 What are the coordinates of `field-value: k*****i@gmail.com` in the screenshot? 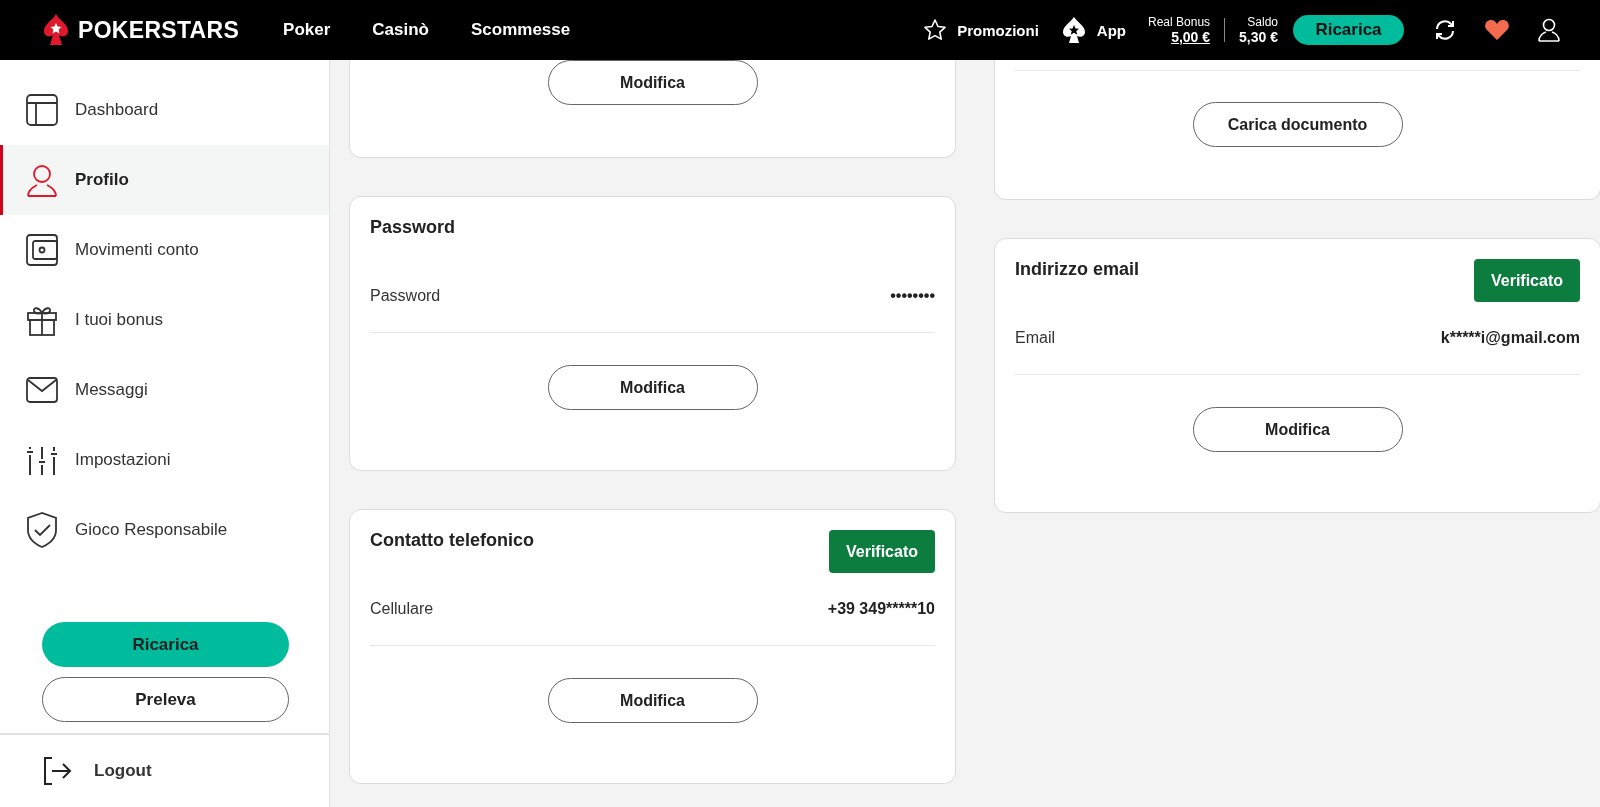 It's located at (1510, 338).